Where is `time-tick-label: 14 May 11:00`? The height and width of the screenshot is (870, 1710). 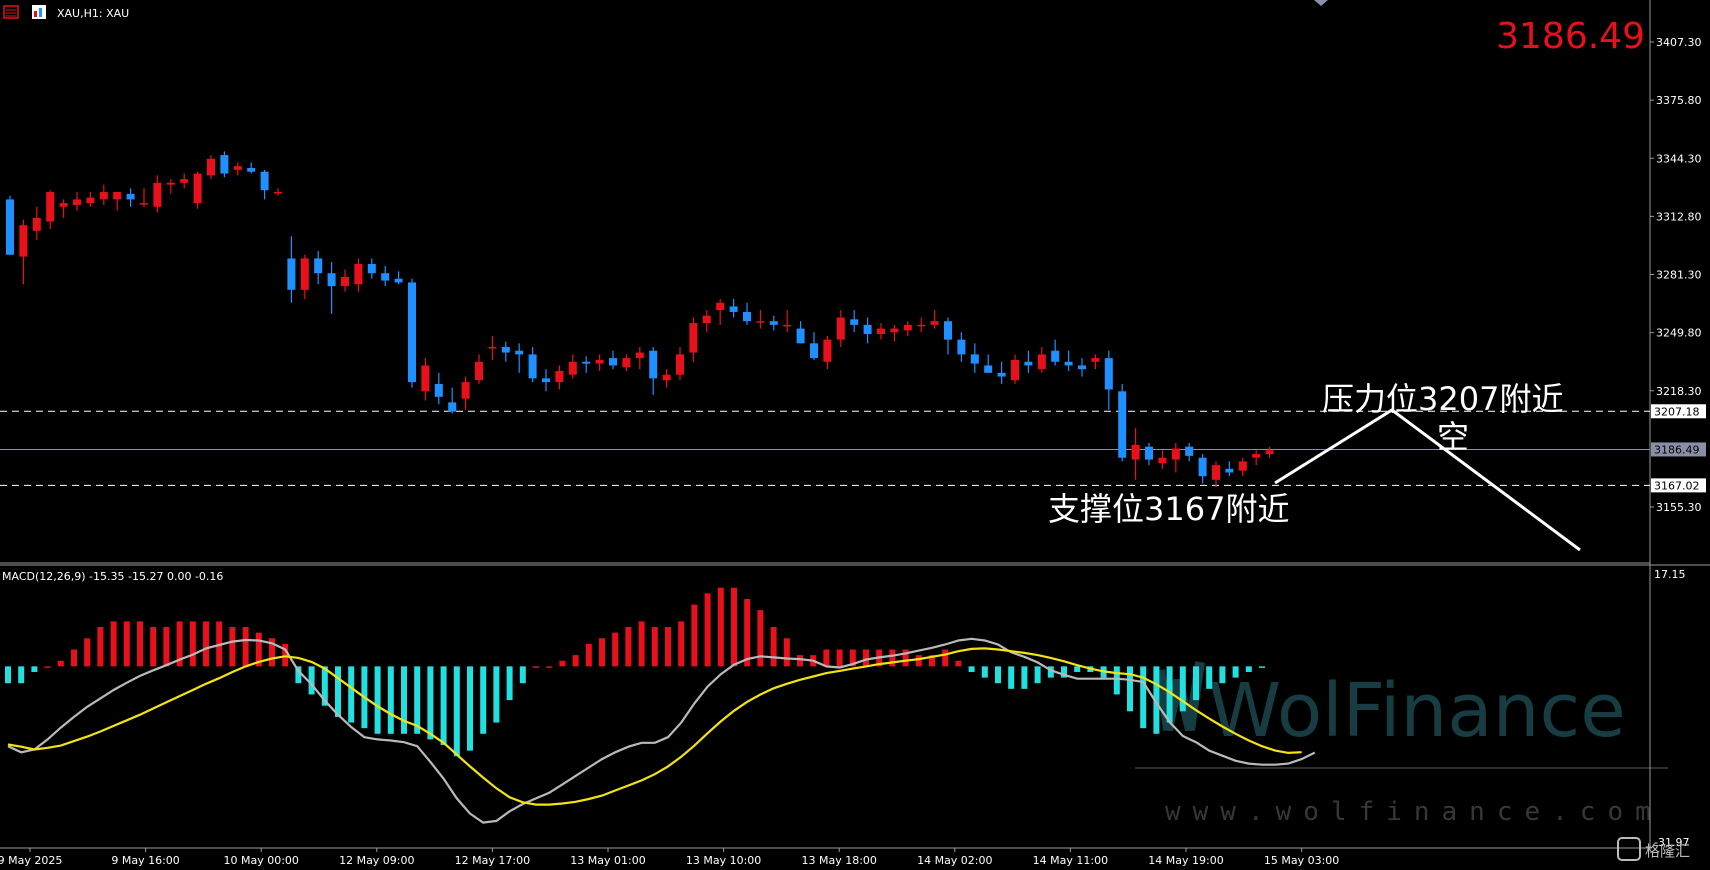
time-tick-label: 14 May 11:00 is located at coordinates (1070, 860).